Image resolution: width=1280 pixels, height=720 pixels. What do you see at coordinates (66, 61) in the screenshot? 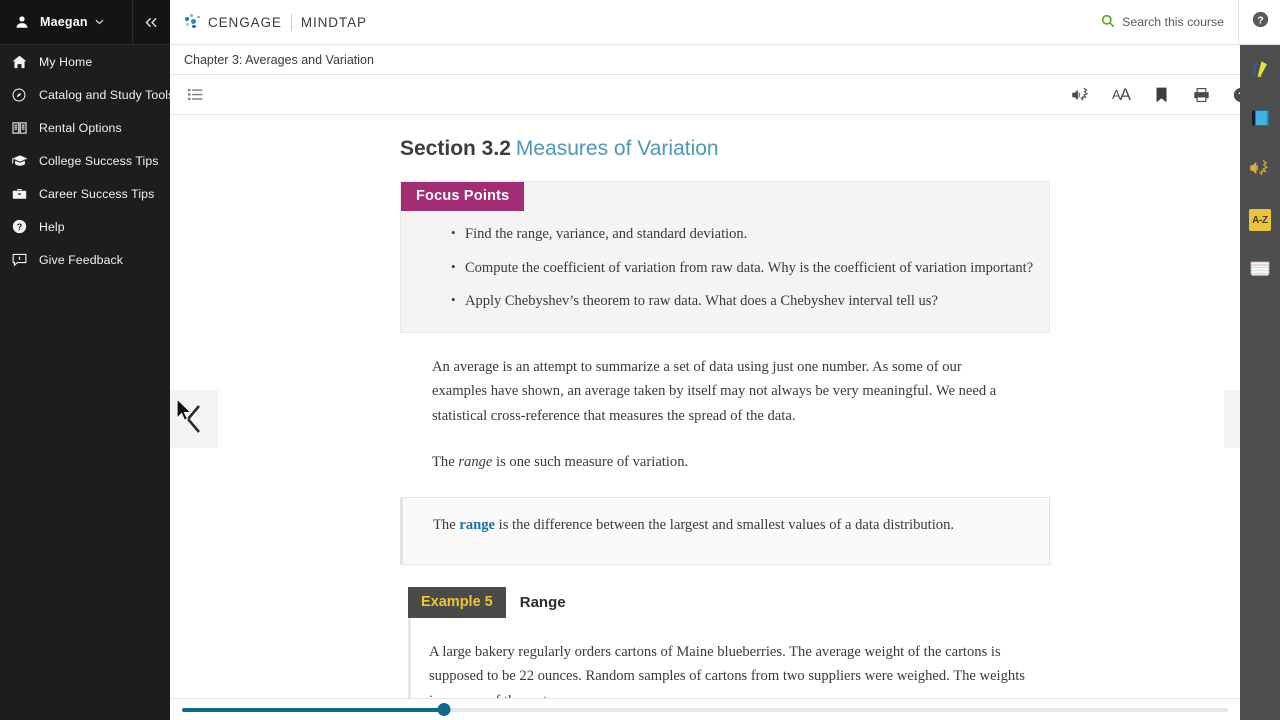
I see `sidebar-item-label: My Home` at bounding box center [66, 61].